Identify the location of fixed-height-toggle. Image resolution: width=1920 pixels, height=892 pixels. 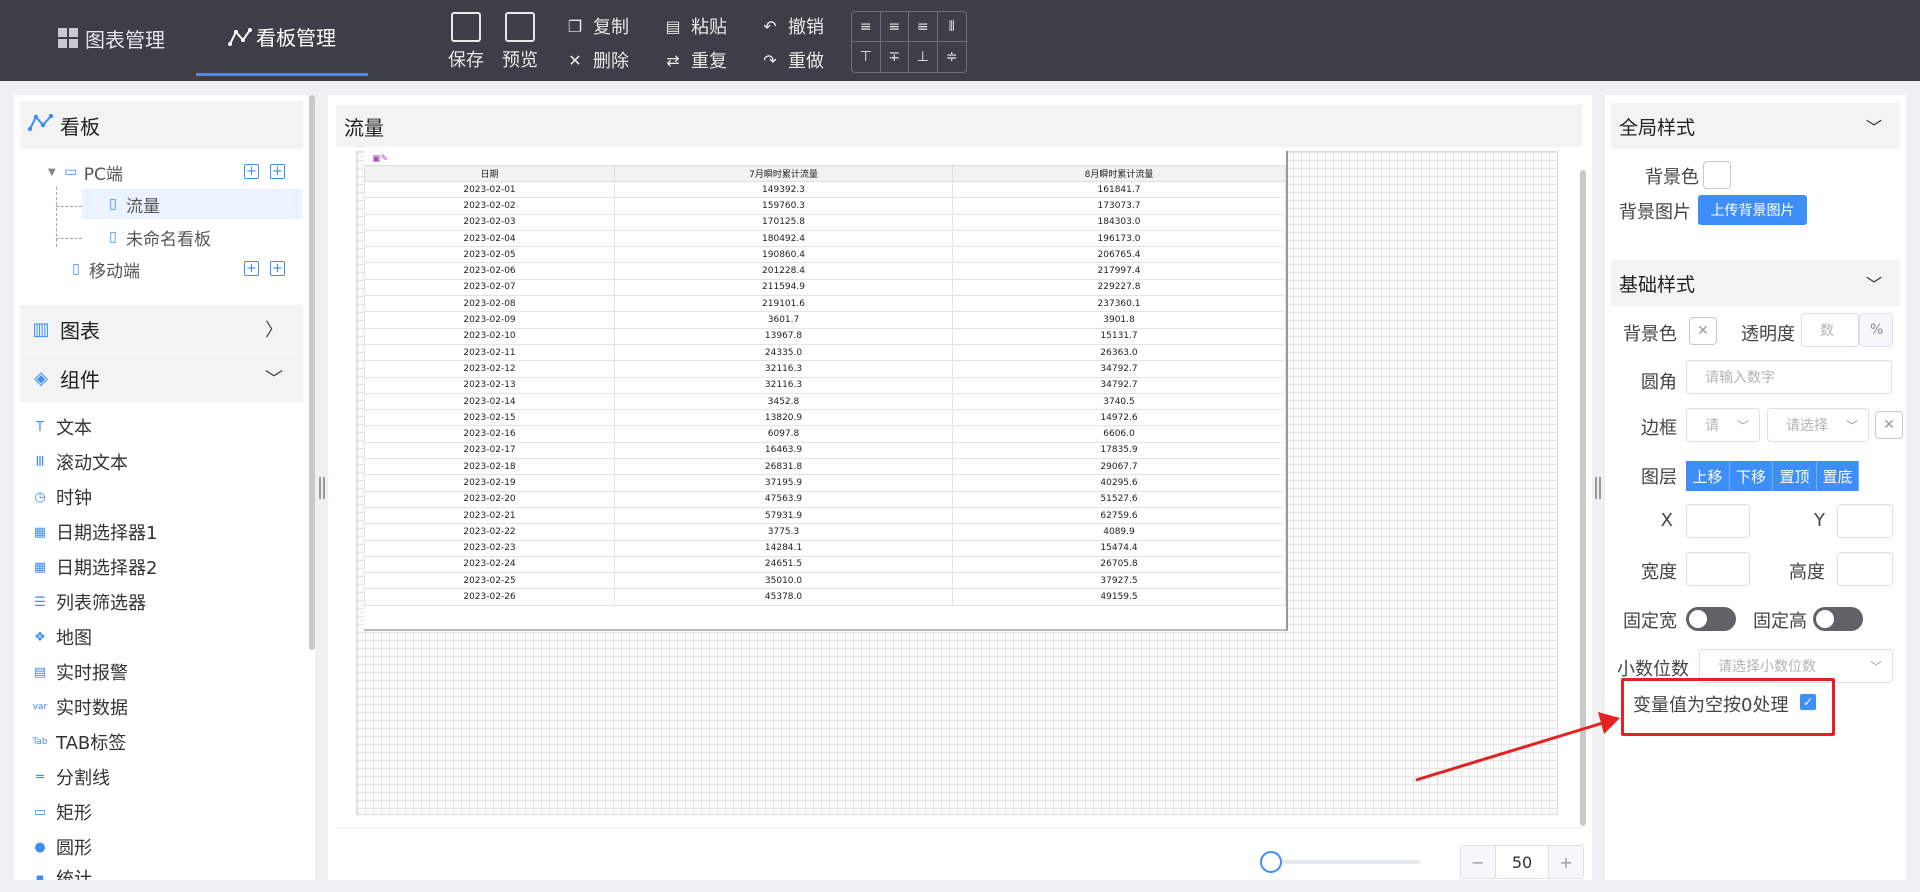
(1838, 619).